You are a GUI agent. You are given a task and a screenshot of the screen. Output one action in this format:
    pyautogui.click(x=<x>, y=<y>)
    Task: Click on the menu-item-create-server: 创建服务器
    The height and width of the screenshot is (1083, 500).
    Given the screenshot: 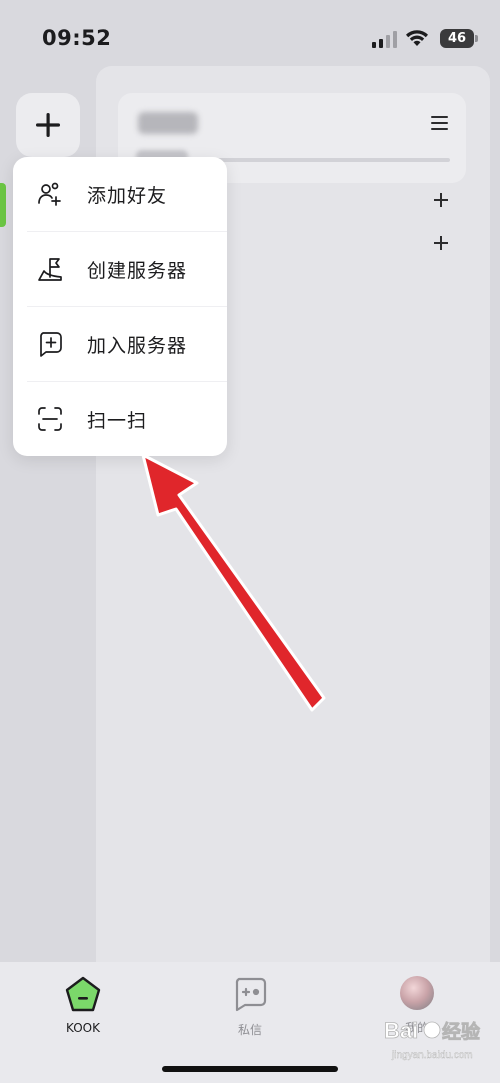 What is the action you would take?
    pyautogui.click(x=120, y=269)
    